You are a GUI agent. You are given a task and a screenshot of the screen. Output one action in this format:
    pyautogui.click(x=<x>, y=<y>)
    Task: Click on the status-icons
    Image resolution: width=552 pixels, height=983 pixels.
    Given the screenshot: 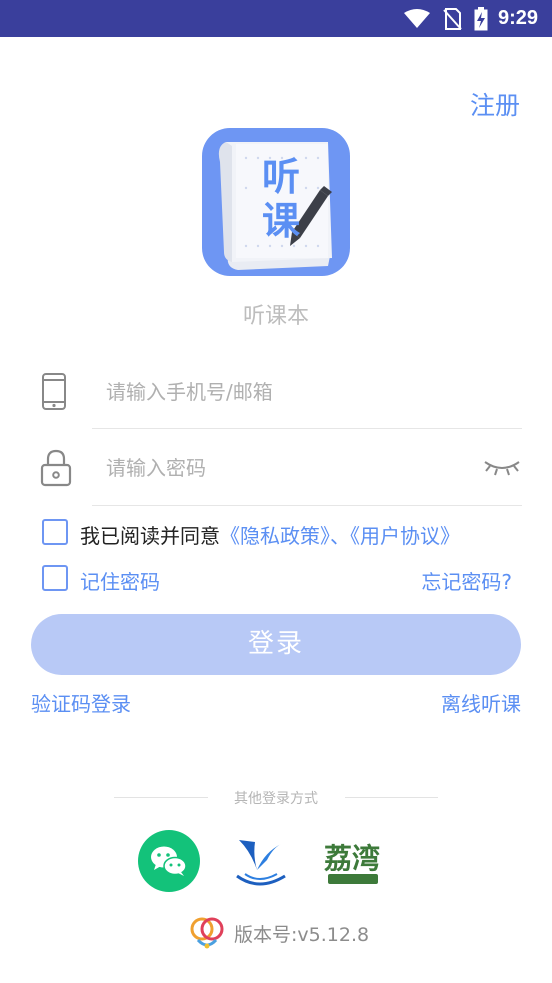 What is the action you would take?
    pyautogui.click(x=446, y=19)
    